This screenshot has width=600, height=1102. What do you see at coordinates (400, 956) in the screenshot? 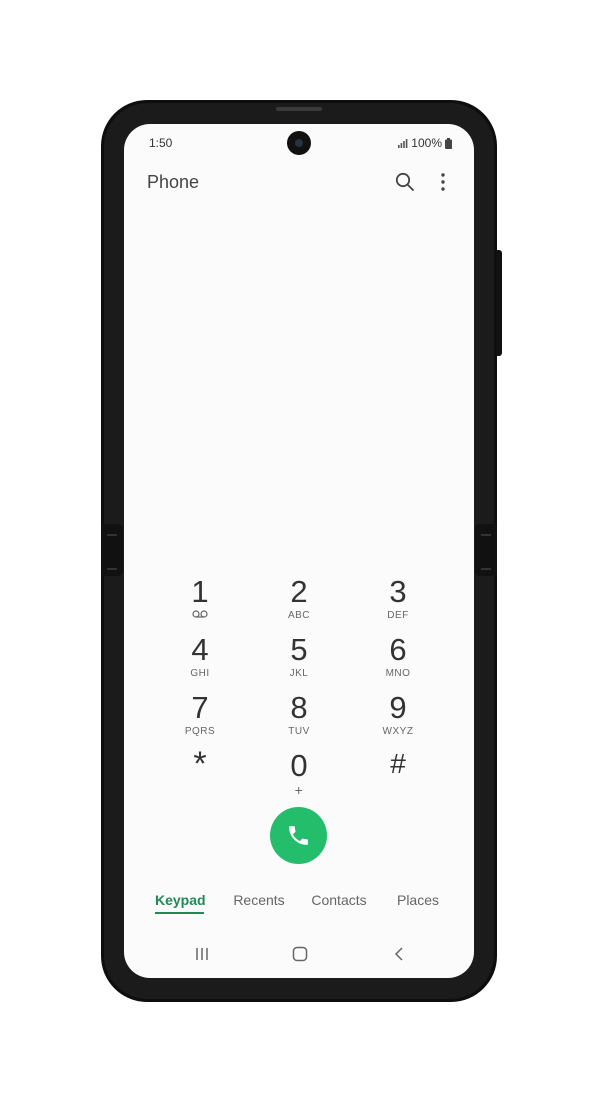
I see `back-nav-icon` at bounding box center [400, 956].